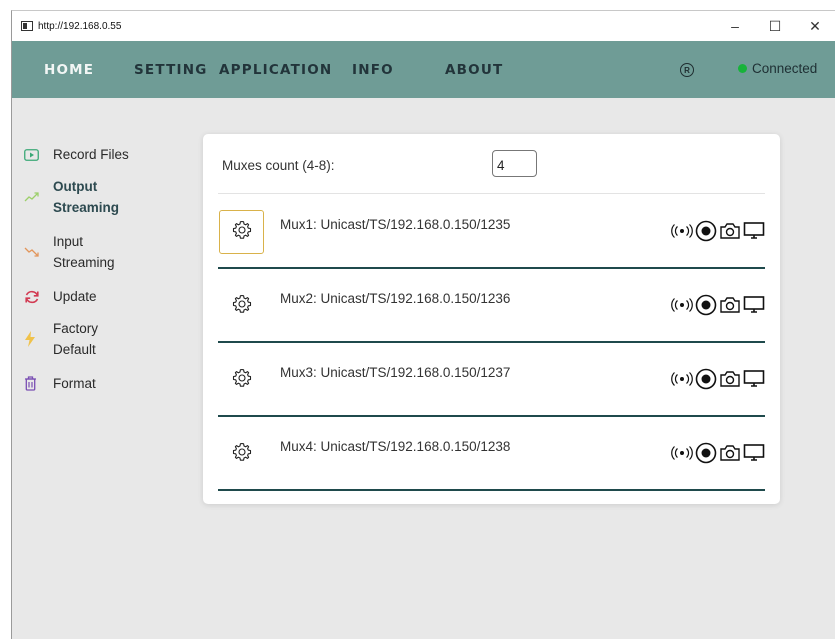  I want to click on mux-row: Mux3: Unicast/TS/192.168.0.150/1237, so click(491, 380).